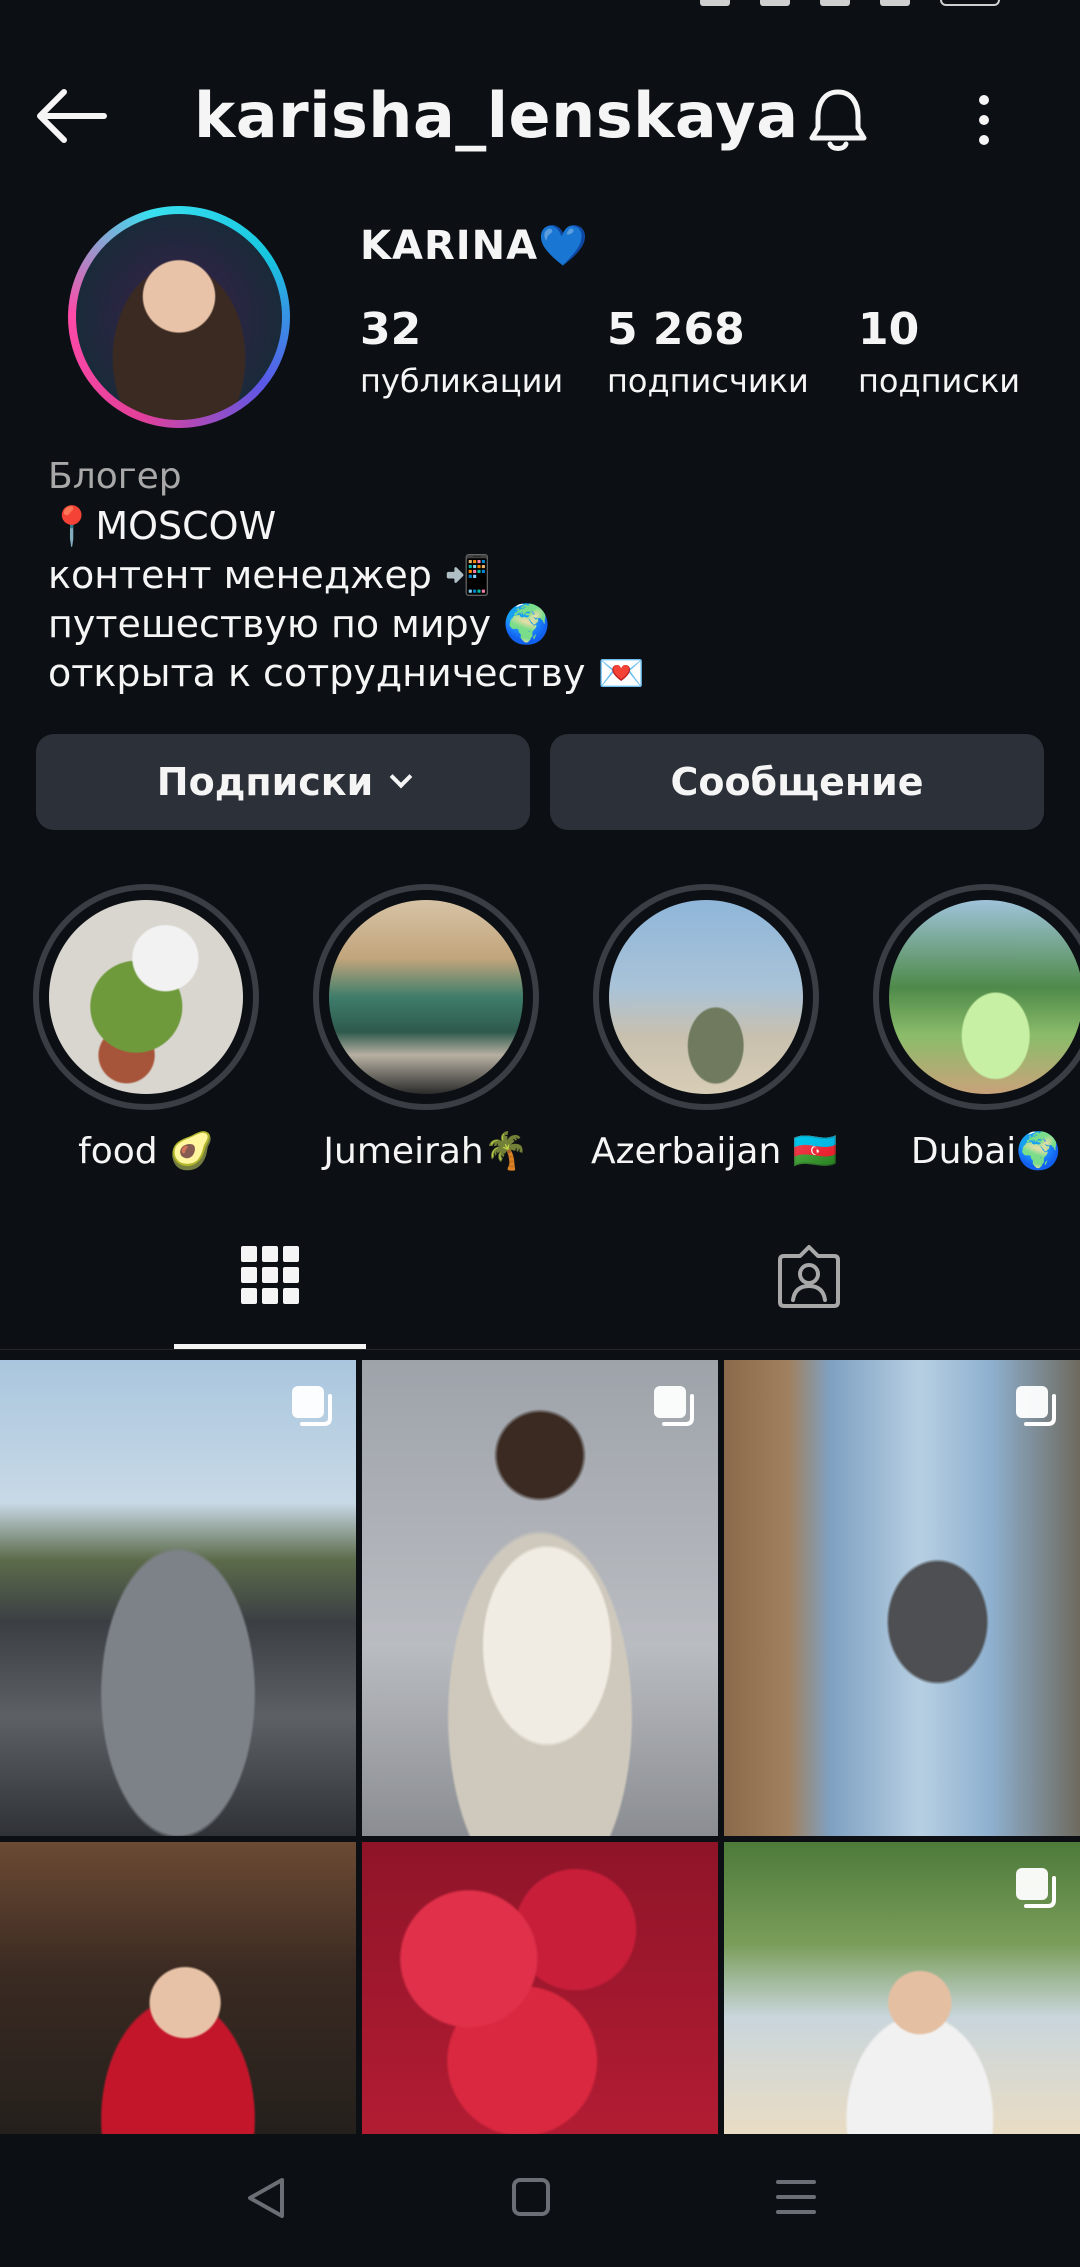 The height and width of the screenshot is (2267, 1080). Describe the element at coordinates (426, 1151) in the screenshot. I see `highlight-label: Jumeirah🌴` at that location.